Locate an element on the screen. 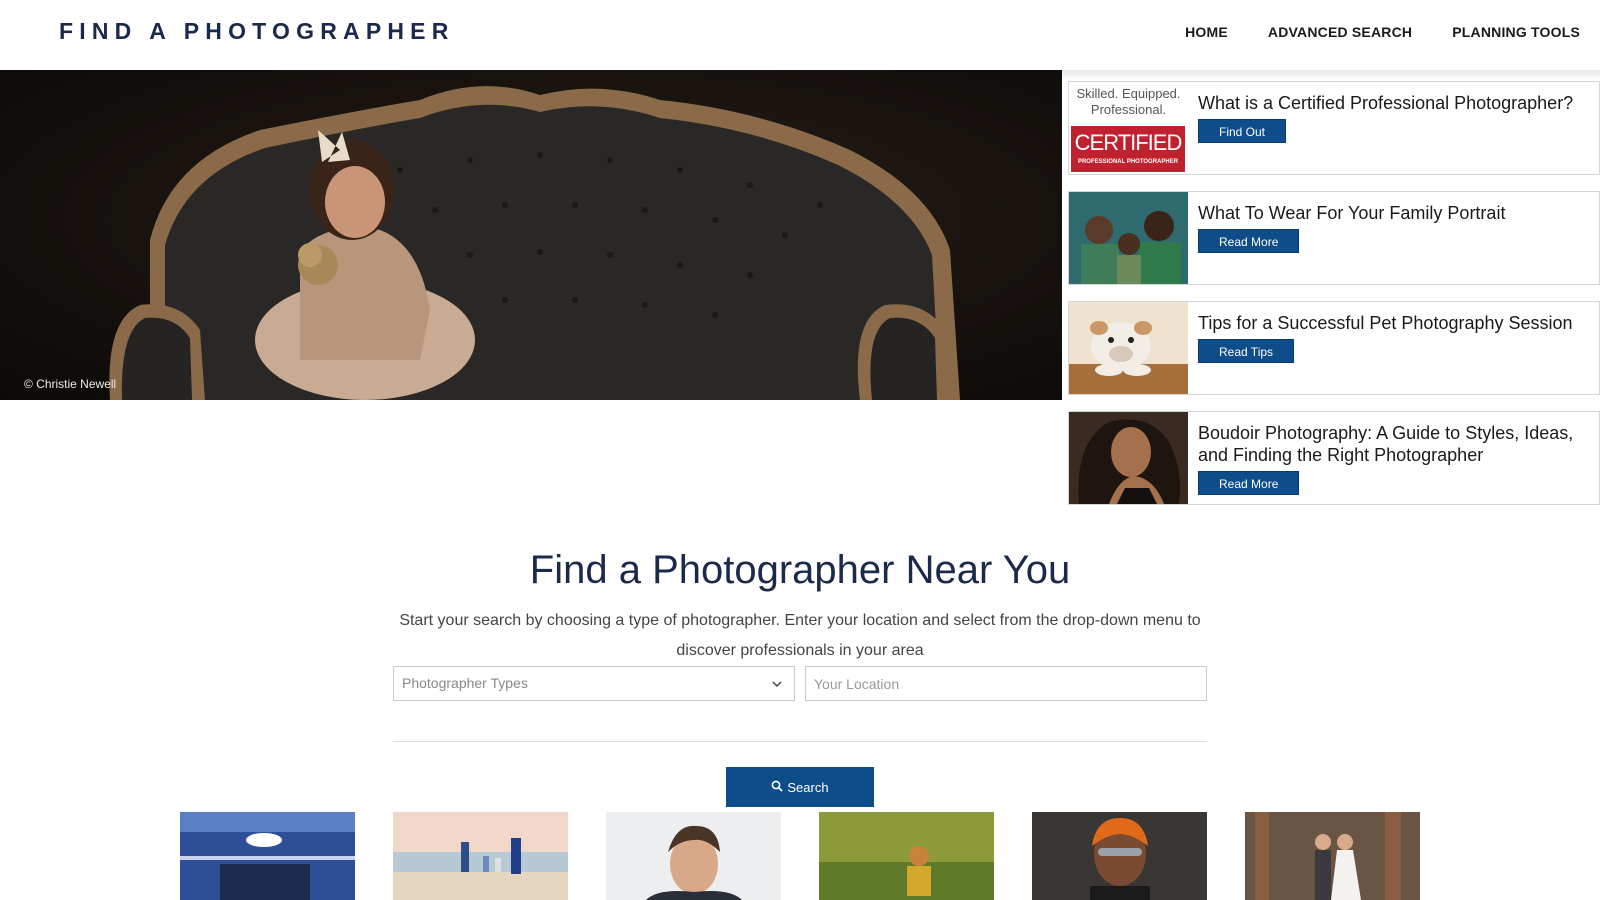 Image resolution: width=1600 pixels, height=900 pixels. site-logo: FIND A PHOTOGRAPHER is located at coordinates (257, 31).